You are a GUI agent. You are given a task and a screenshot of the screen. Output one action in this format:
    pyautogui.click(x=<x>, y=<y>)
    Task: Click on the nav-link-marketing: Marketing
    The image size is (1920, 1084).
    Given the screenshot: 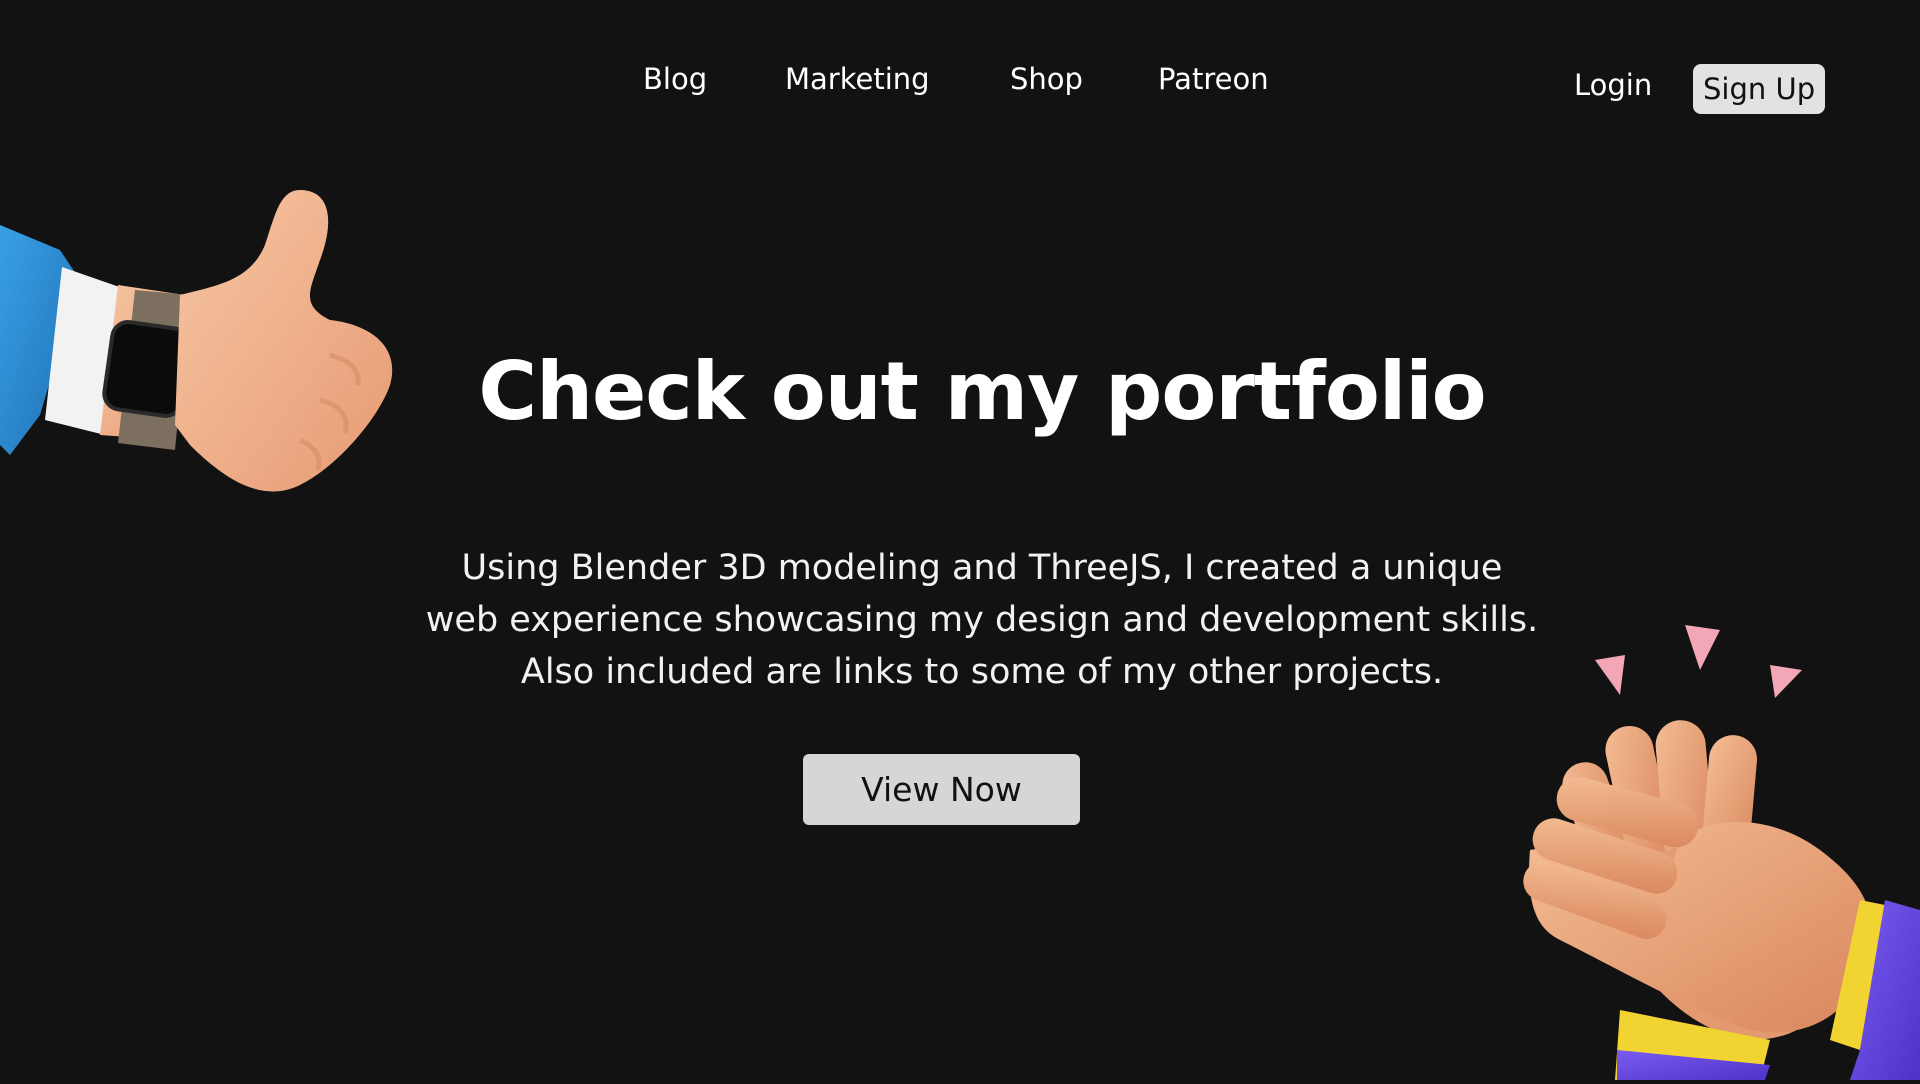 What is the action you would take?
    pyautogui.click(x=857, y=79)
    